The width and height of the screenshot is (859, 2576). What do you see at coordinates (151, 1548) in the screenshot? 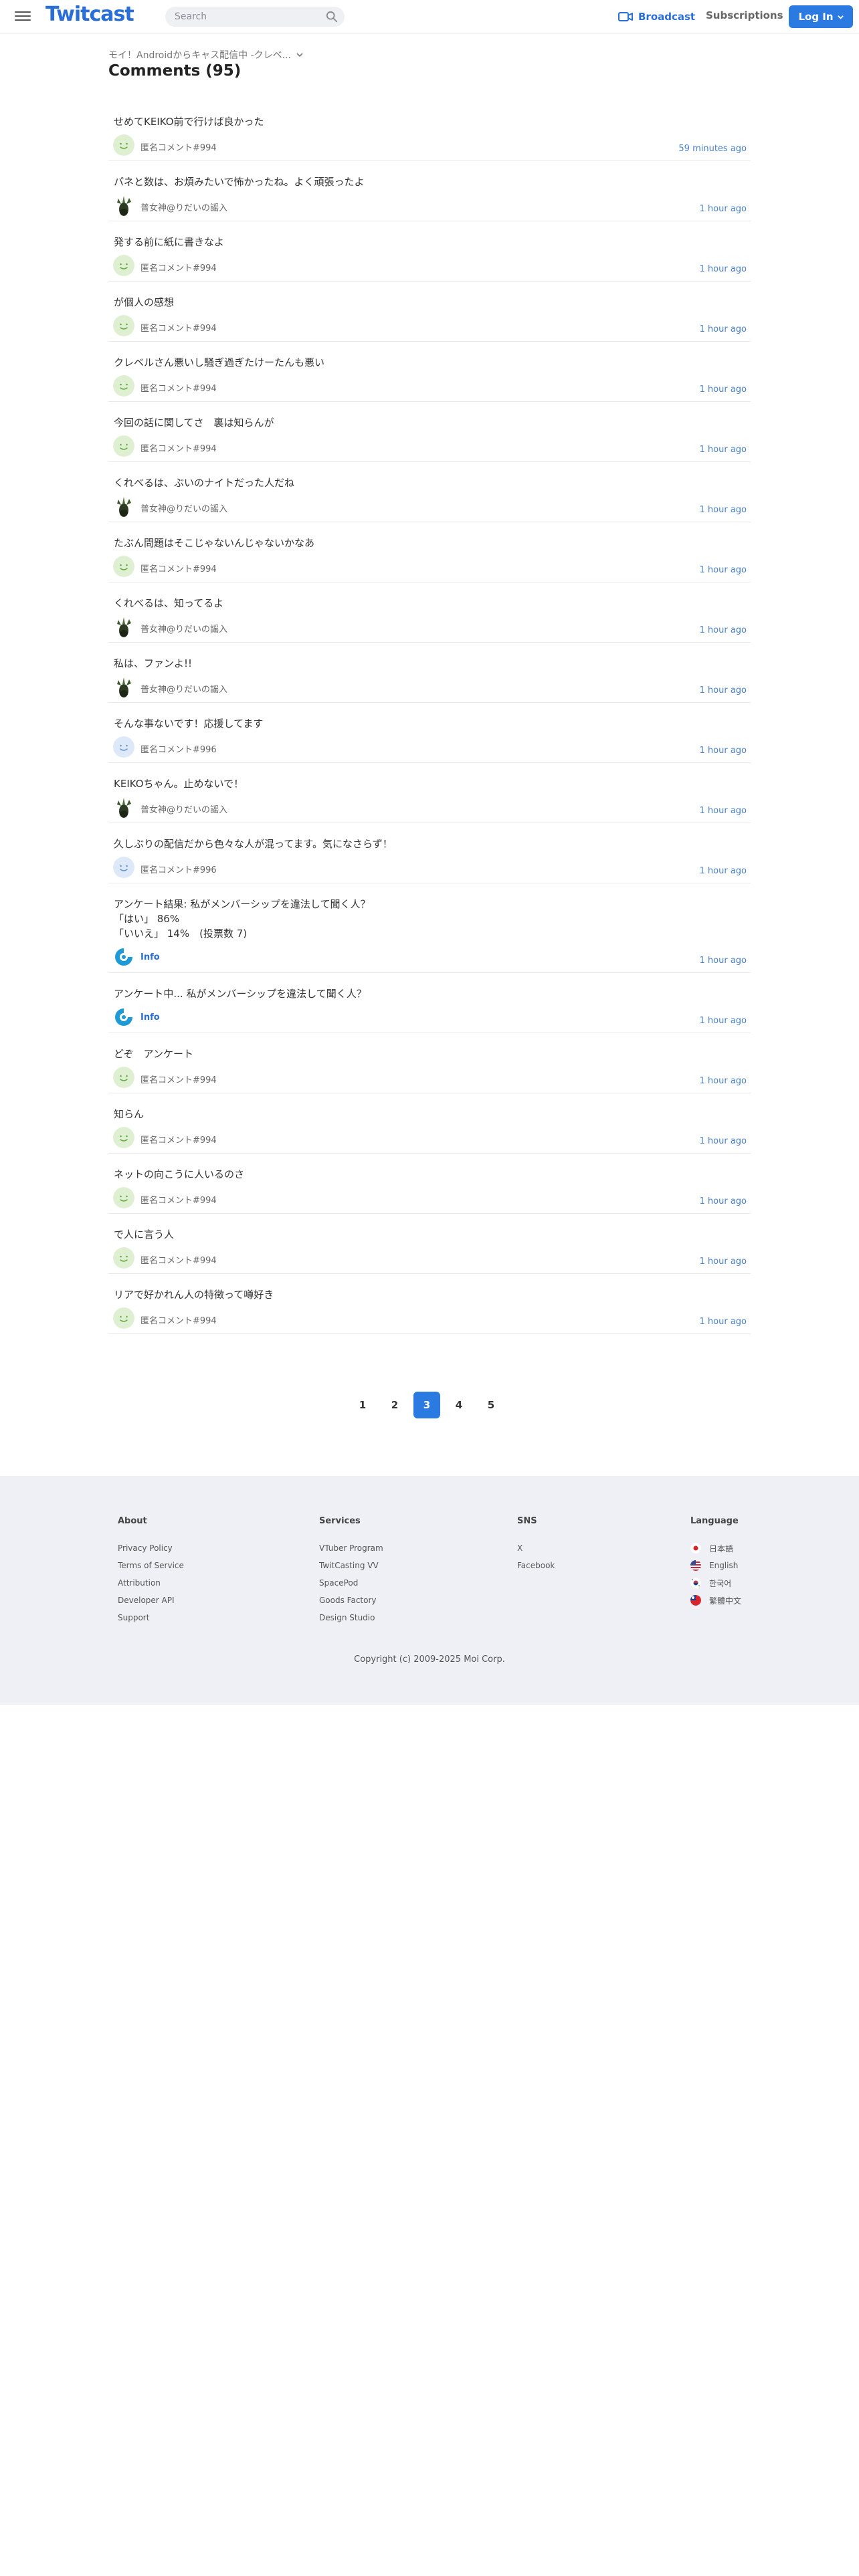
I see `footer-link: Privacy Policy` at bounding box center [151, 1548].